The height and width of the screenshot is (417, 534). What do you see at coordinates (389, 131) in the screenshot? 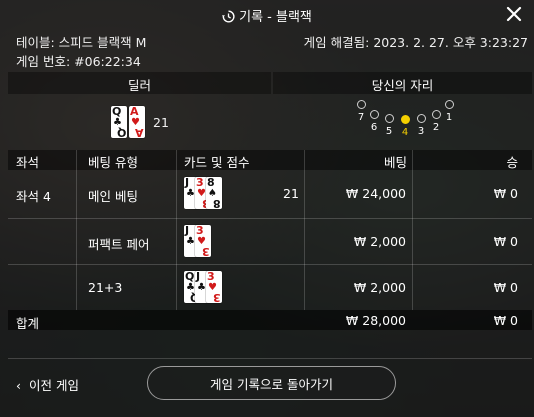
I see `seat-number: 5` at bounding box center [389, 131].